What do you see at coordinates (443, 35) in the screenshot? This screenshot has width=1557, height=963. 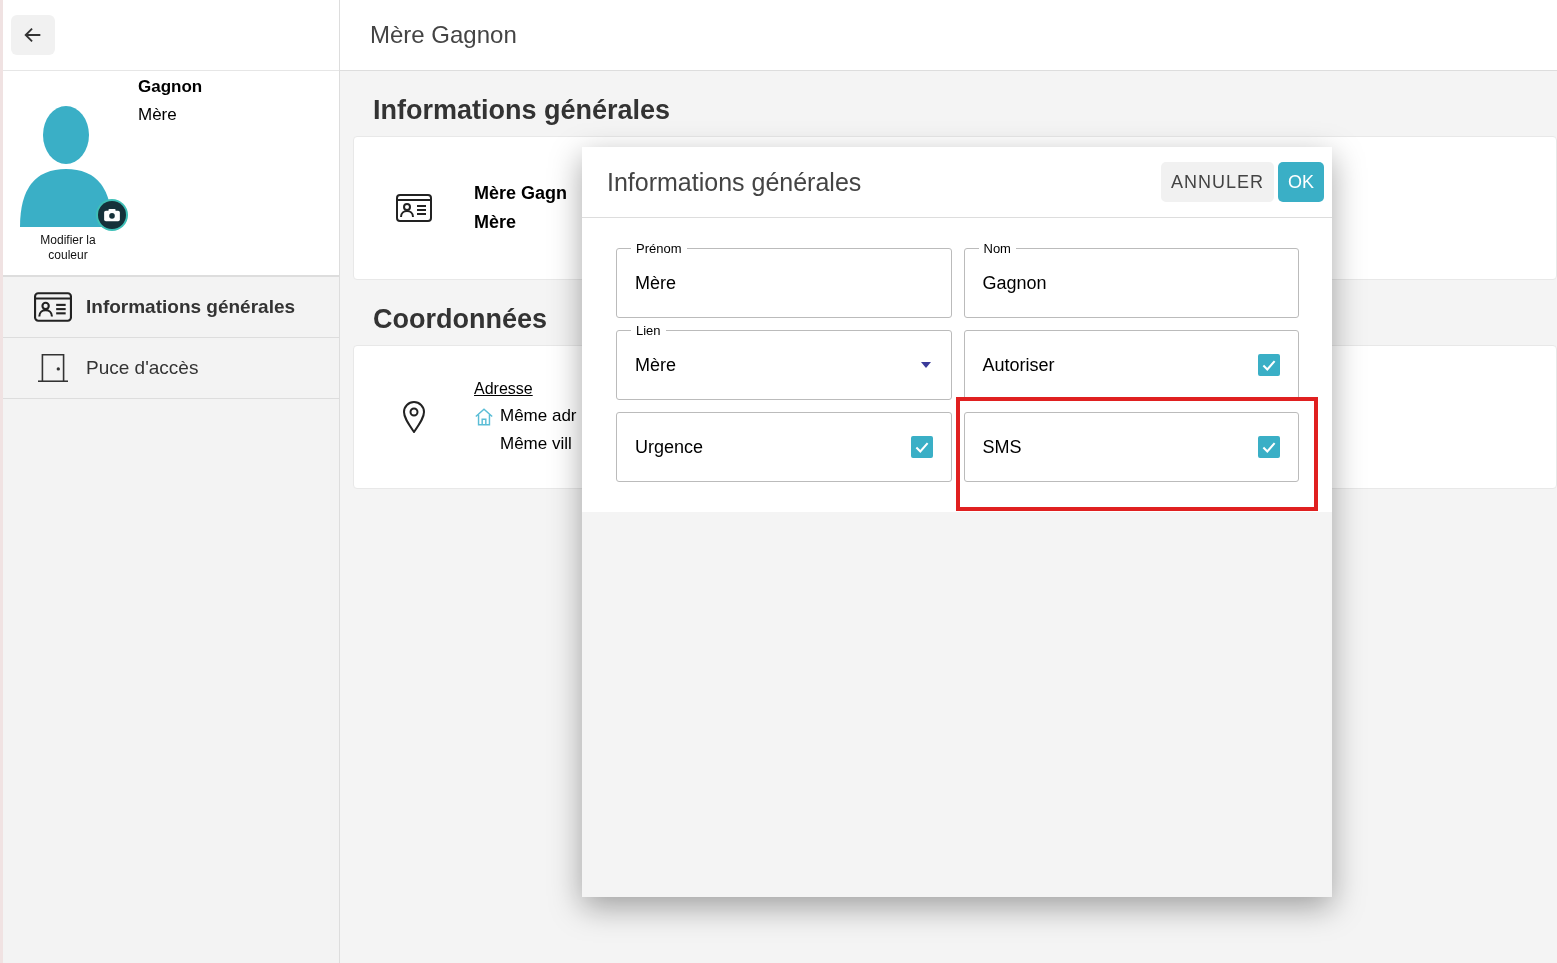 I see `page-title: Mère Gagnon` at bounding box center [443, 35].